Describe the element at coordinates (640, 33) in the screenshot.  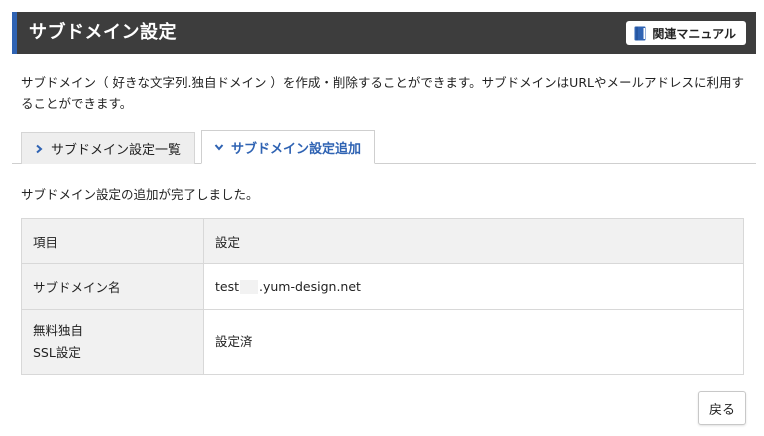
I see `book-icon` at that location.